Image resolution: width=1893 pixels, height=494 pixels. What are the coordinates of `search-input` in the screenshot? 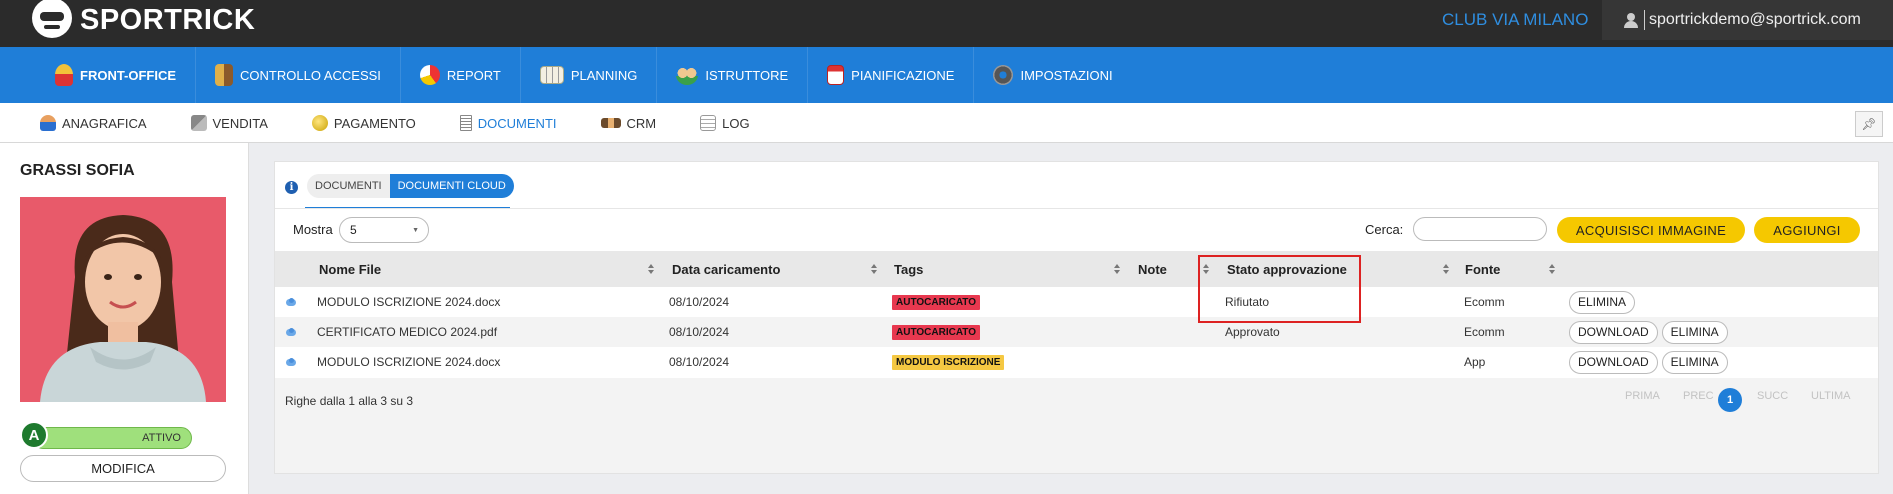 It's located at (1480, 229).